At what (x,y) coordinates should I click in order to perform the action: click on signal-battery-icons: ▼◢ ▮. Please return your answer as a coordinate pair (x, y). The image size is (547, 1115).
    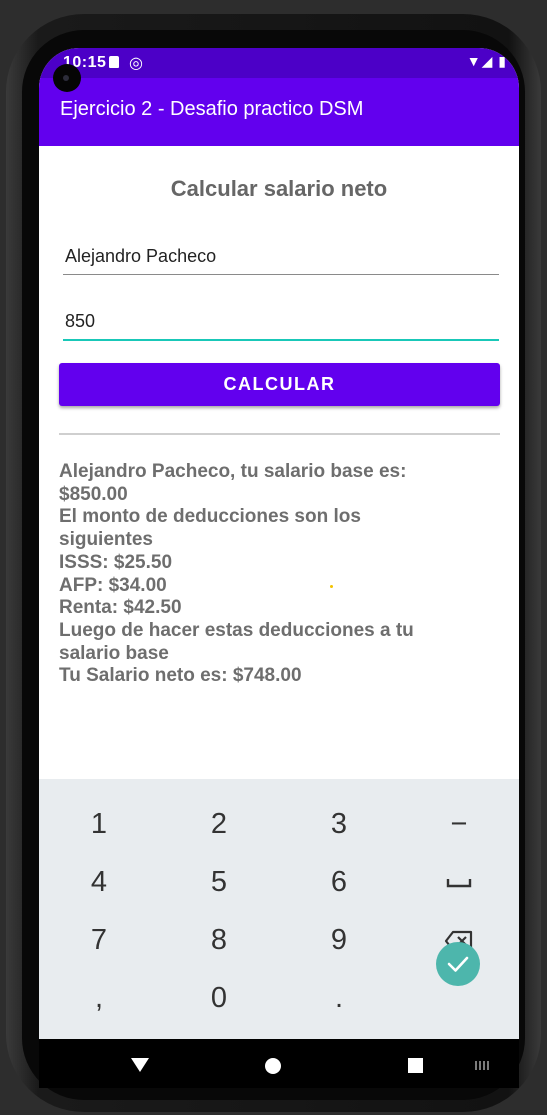
    Looking at the image, I should click on (486, 61).